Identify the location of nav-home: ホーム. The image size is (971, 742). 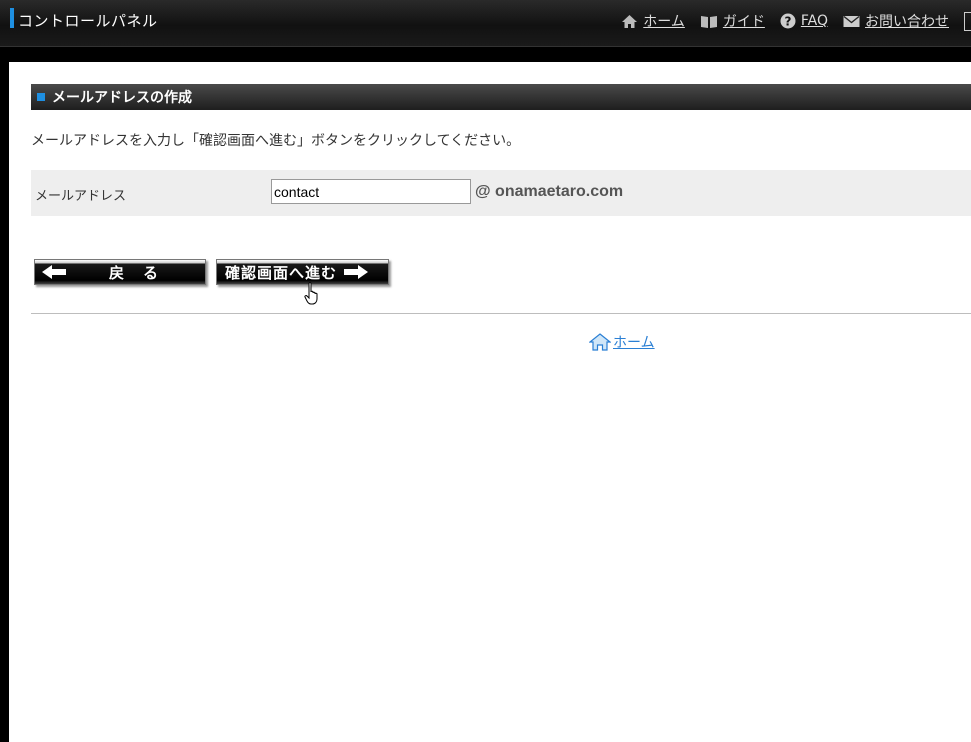
(653, 21).